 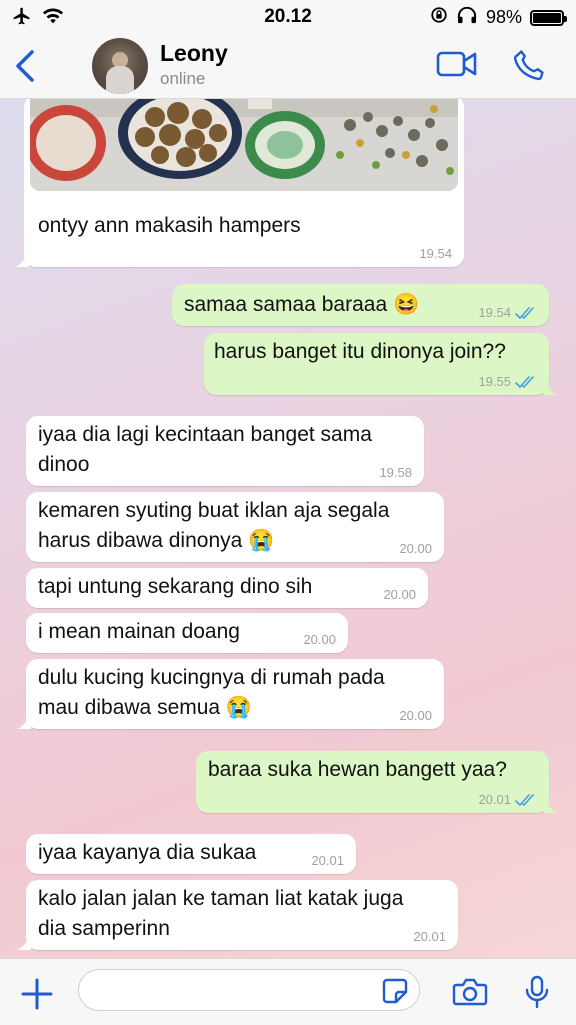 I want to click on message-meta: 19.58, so click(x=395, y=472).